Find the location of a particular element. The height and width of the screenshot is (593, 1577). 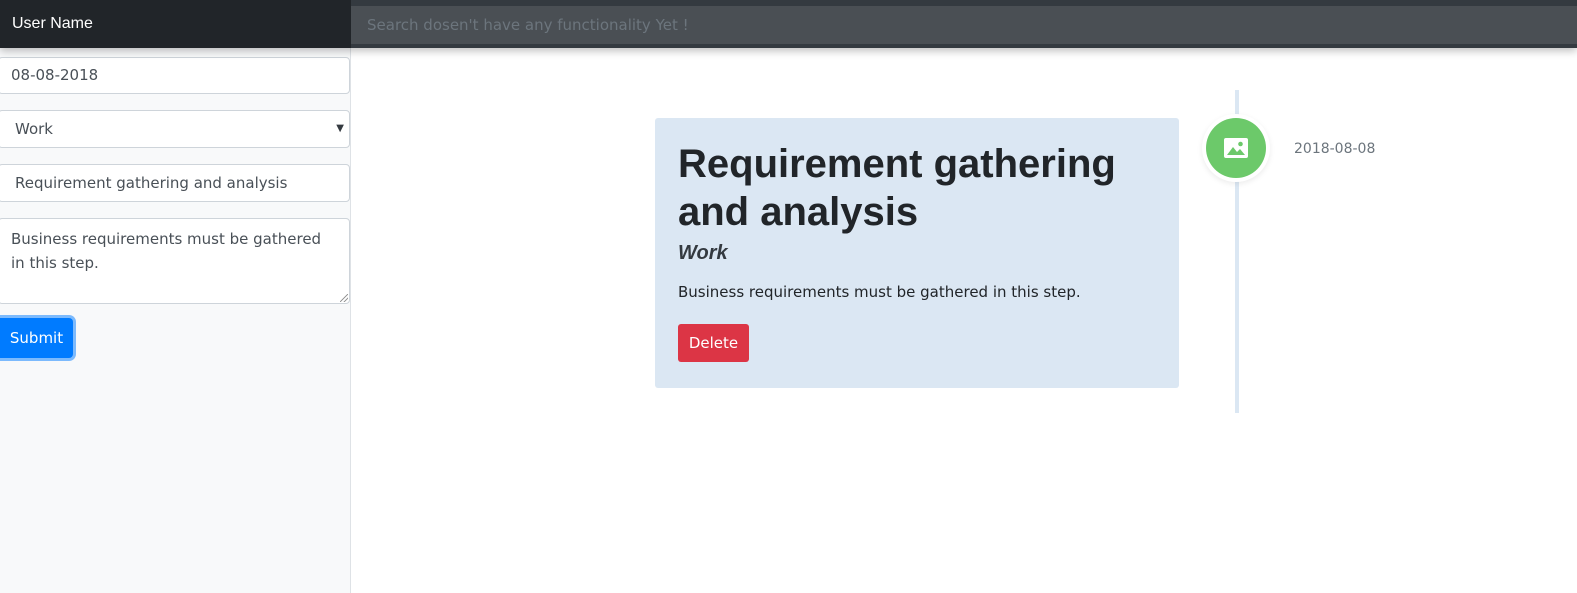

submit-button: Submit is located at coordinates (36, 338).